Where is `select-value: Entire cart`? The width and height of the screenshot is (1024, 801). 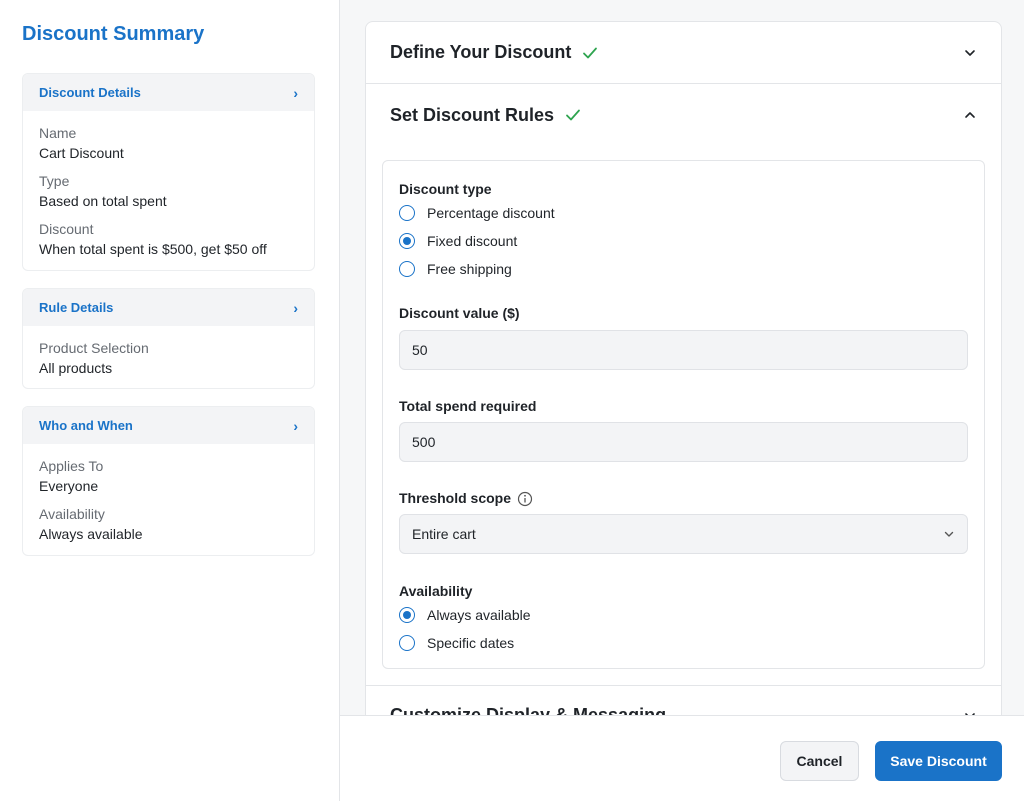 select-value: Entire cart is located at coordinates (444, 534).